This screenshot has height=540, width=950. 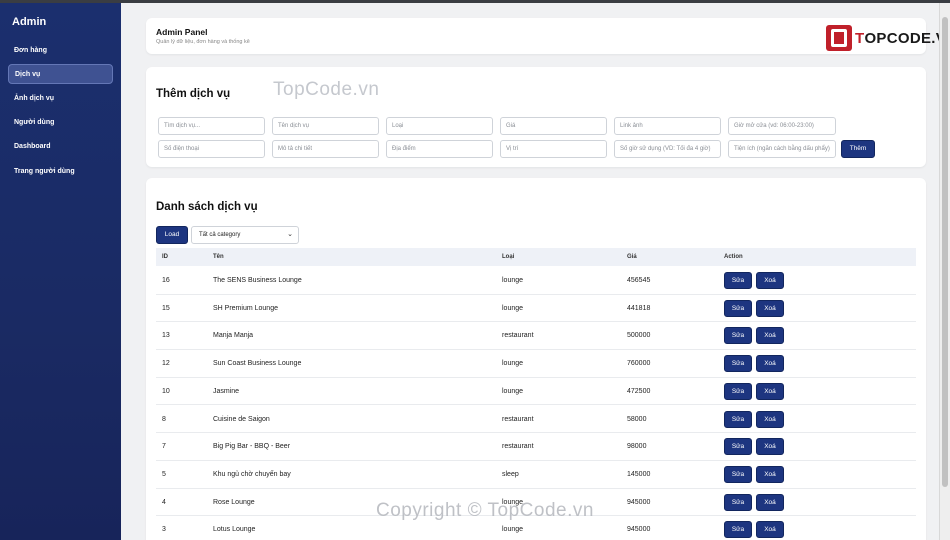 I want to click on sidebar-item-dashboard: Dashboard, so click(x=60, y=147).